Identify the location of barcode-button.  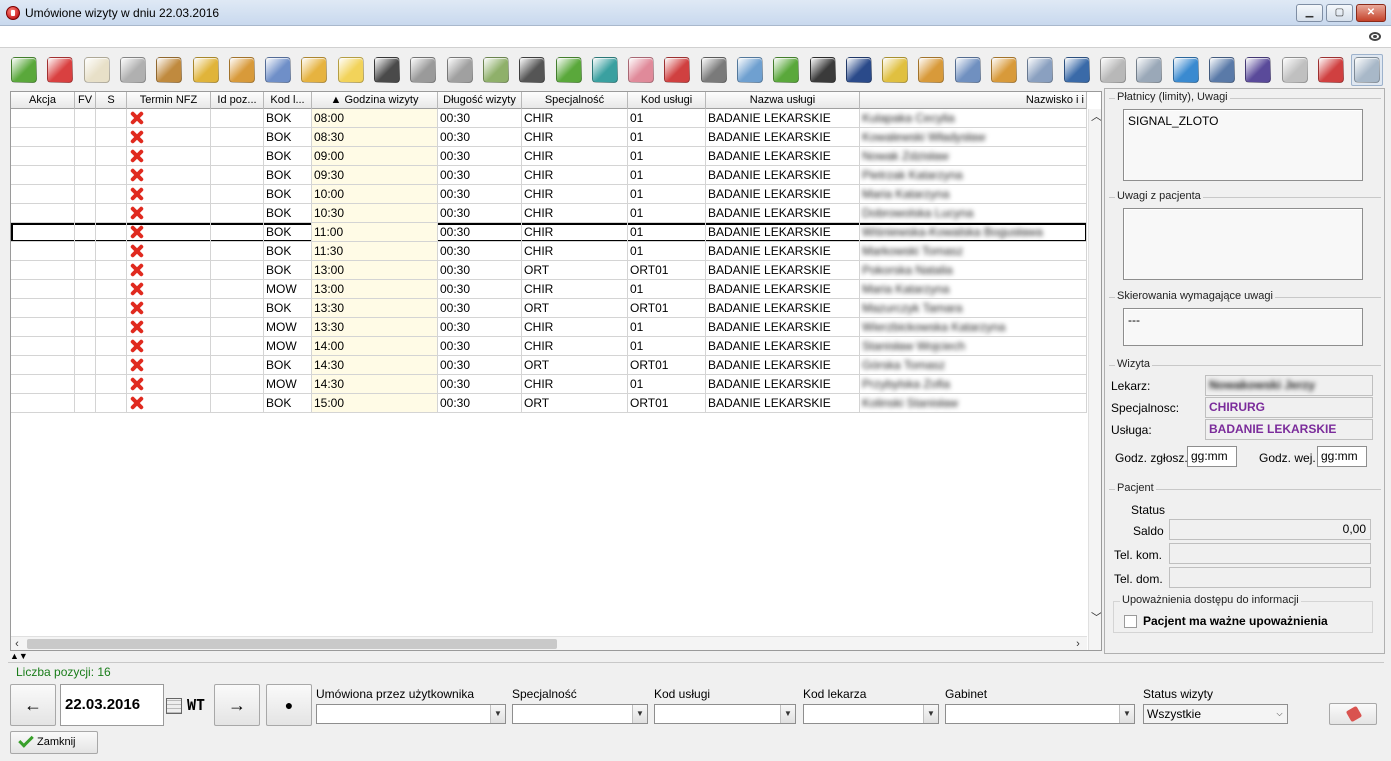
(532, 70).